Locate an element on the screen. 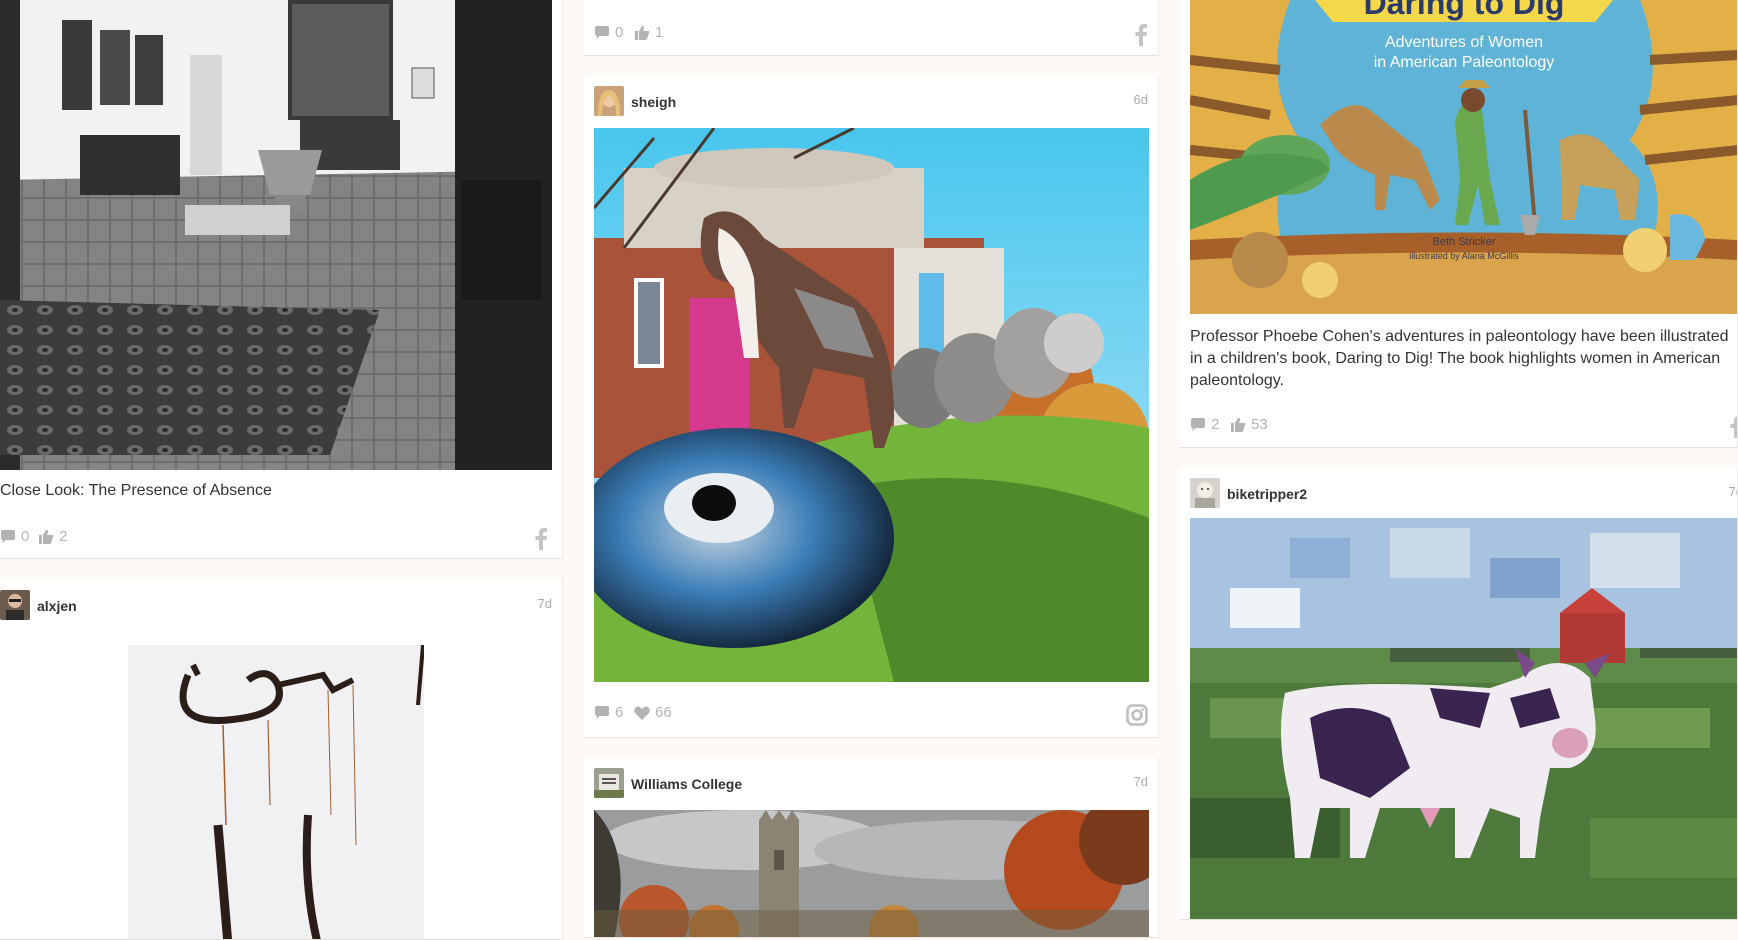  post-caption: Close Look: The Presence of Absence is located at coordinates (276, 491).